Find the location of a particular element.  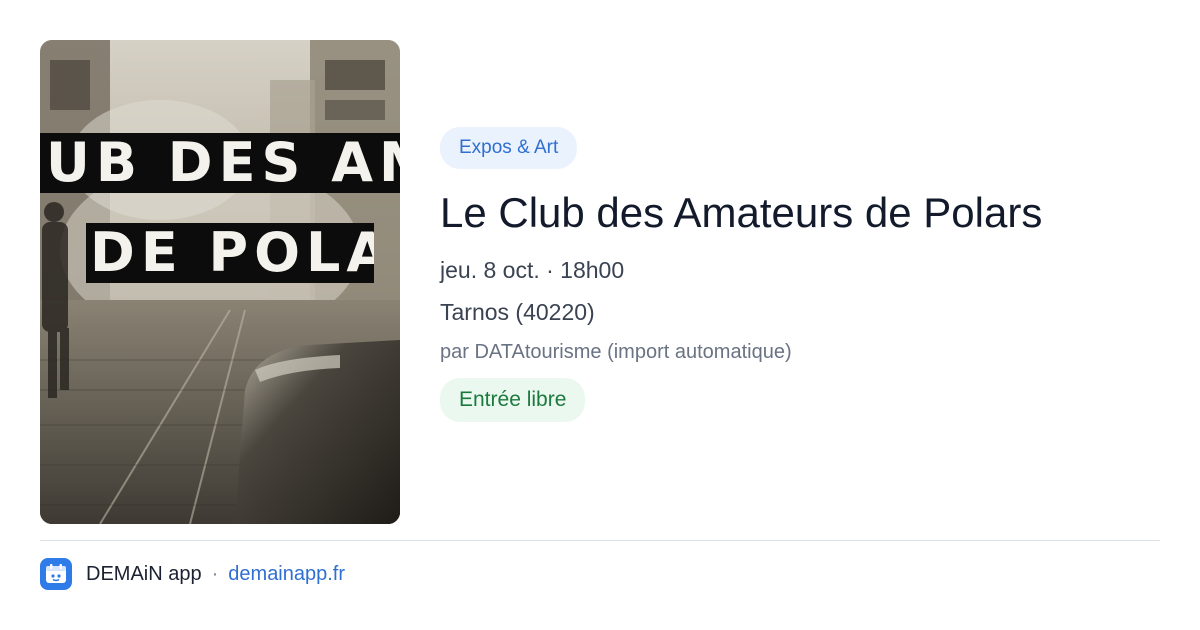

poster-title-line1: UB DES AMAT is located at coordinates (220, 163).